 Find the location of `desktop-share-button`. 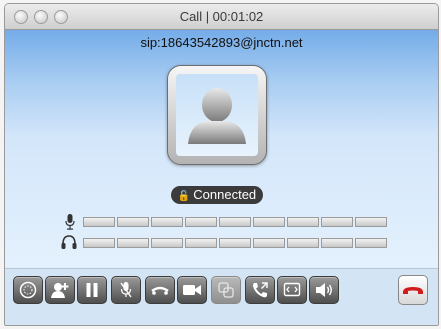

desktop-share-button is located at coordinates (292, 290).